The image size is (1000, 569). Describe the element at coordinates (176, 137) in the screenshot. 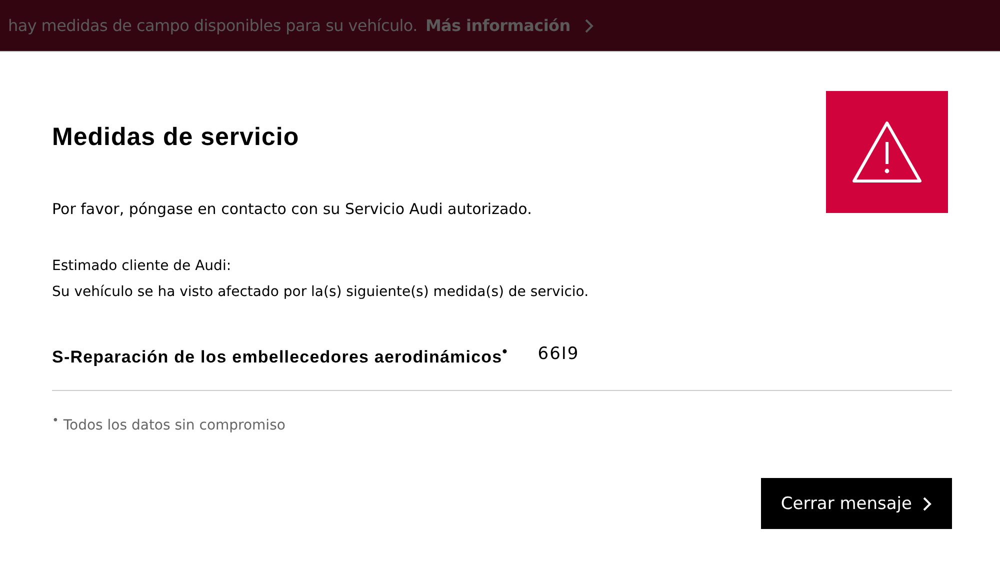

I see `dialog-title: Medidas de servicio` at that location.